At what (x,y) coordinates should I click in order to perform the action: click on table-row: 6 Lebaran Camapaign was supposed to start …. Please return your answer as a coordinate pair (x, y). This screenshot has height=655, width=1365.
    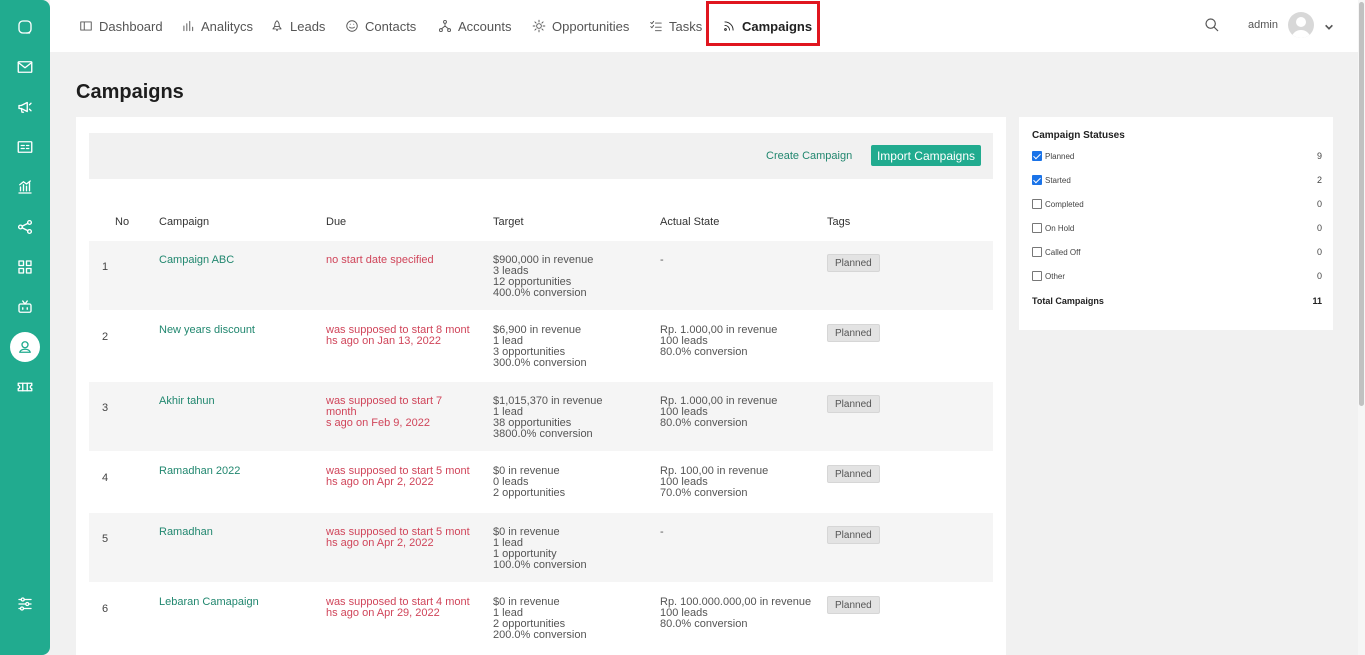
    Looking at the image, I should click on (541, 618).